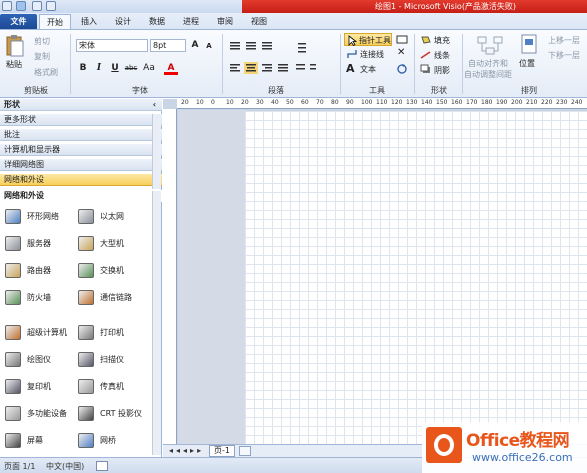  Describe the element at coordinates (102, 466) in the screenshot. I see `macro-icon` at that location.